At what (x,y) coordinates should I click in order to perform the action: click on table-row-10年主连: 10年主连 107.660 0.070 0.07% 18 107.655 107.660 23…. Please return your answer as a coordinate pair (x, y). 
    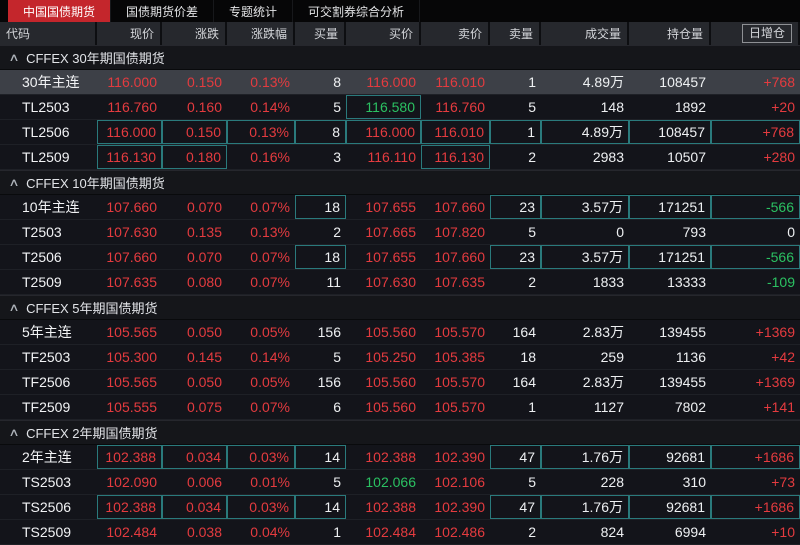
    Looking at the image, I should click on (400, 207).